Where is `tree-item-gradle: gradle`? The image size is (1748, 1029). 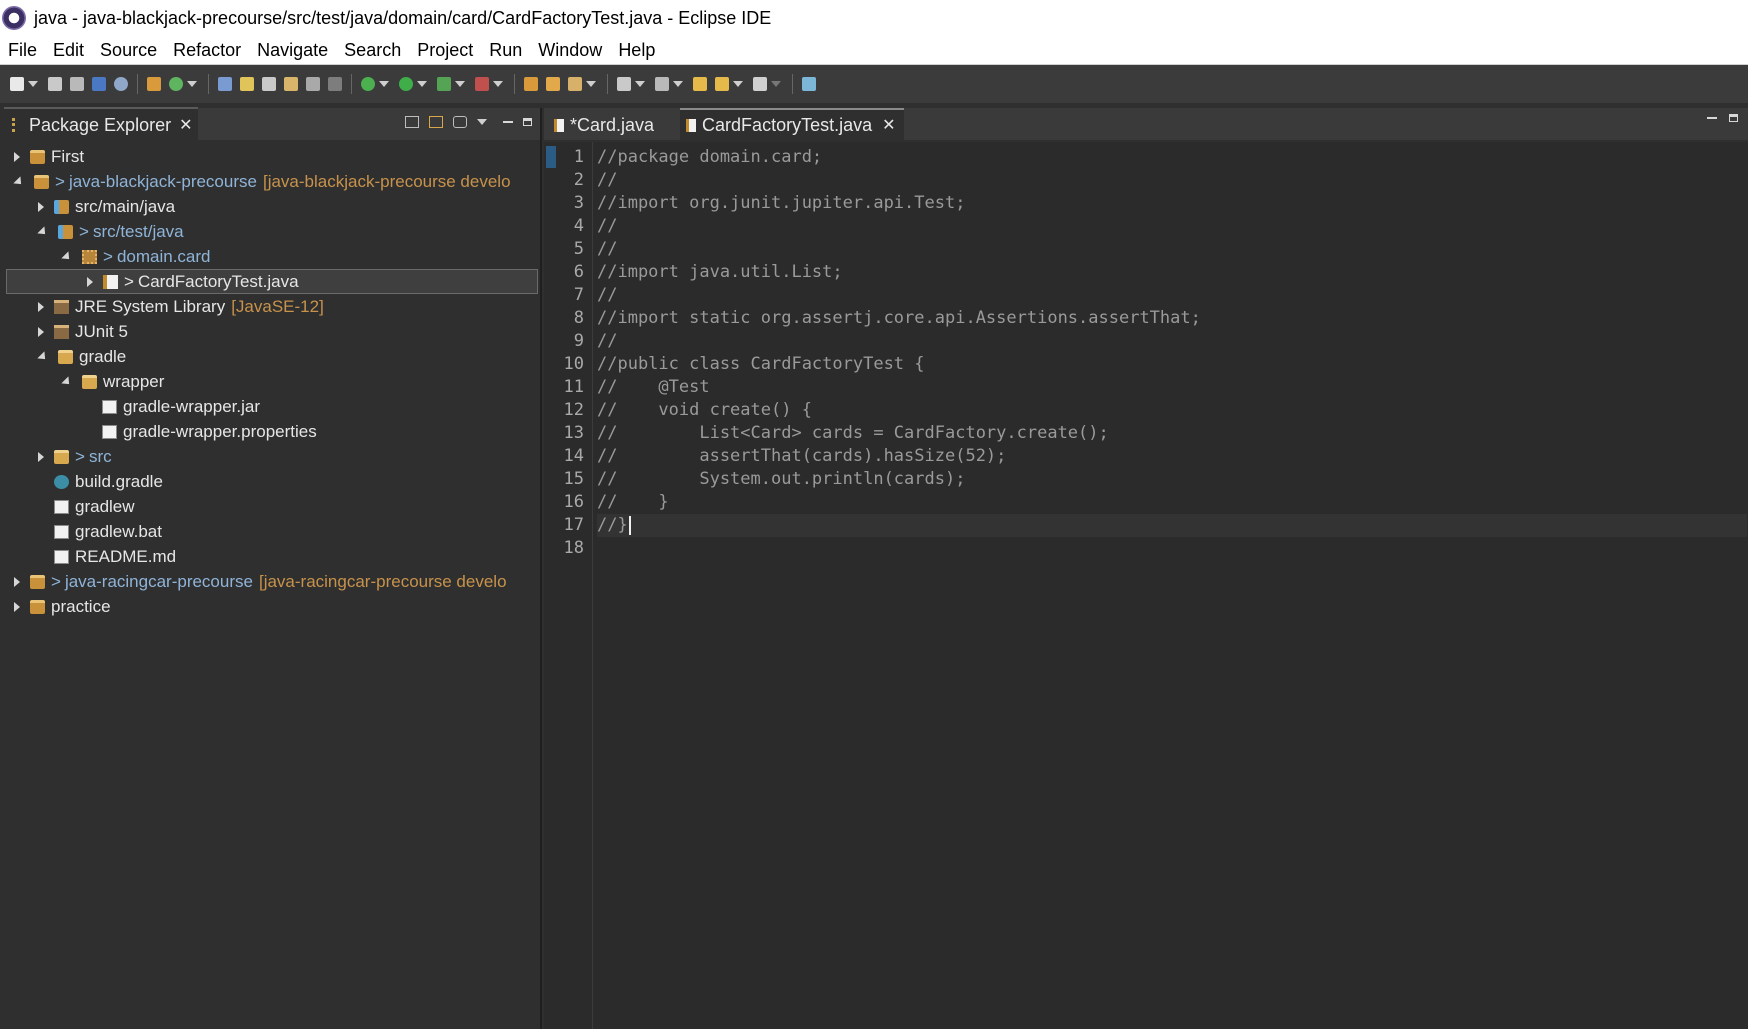 tree-item-gradle: gradle is located at coordinates (81, 356).